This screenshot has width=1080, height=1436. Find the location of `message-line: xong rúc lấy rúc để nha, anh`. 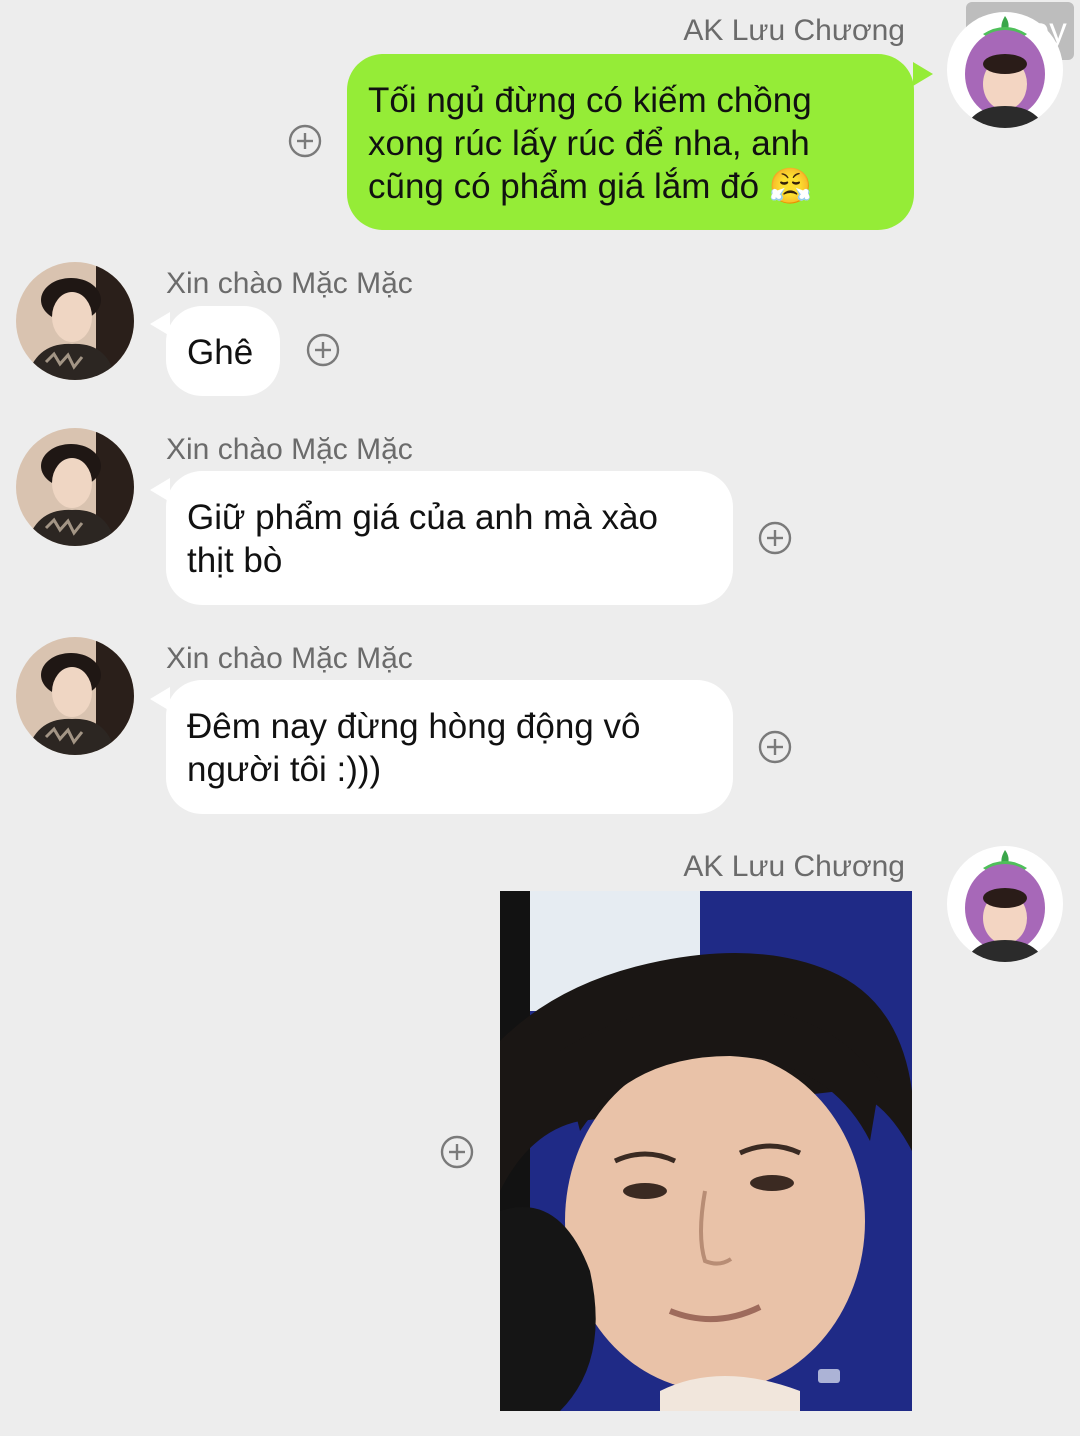

message-line: xong rúc lấy rúc để nha, anh is located at coordinates (589, 143).